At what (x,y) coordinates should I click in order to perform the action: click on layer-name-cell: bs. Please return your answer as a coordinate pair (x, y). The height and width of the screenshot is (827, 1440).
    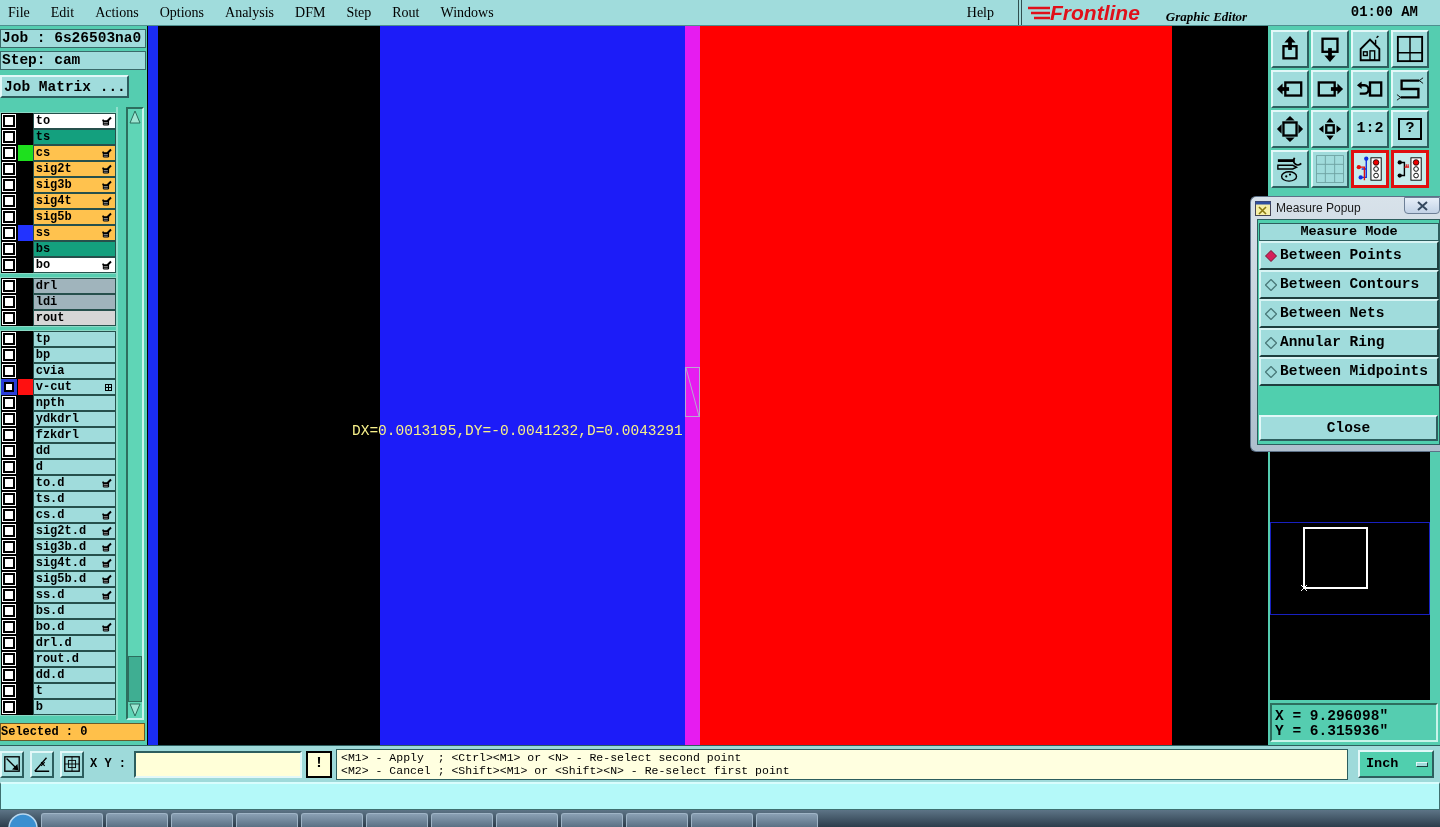
    Looking at the image, I should click on (74, 249).